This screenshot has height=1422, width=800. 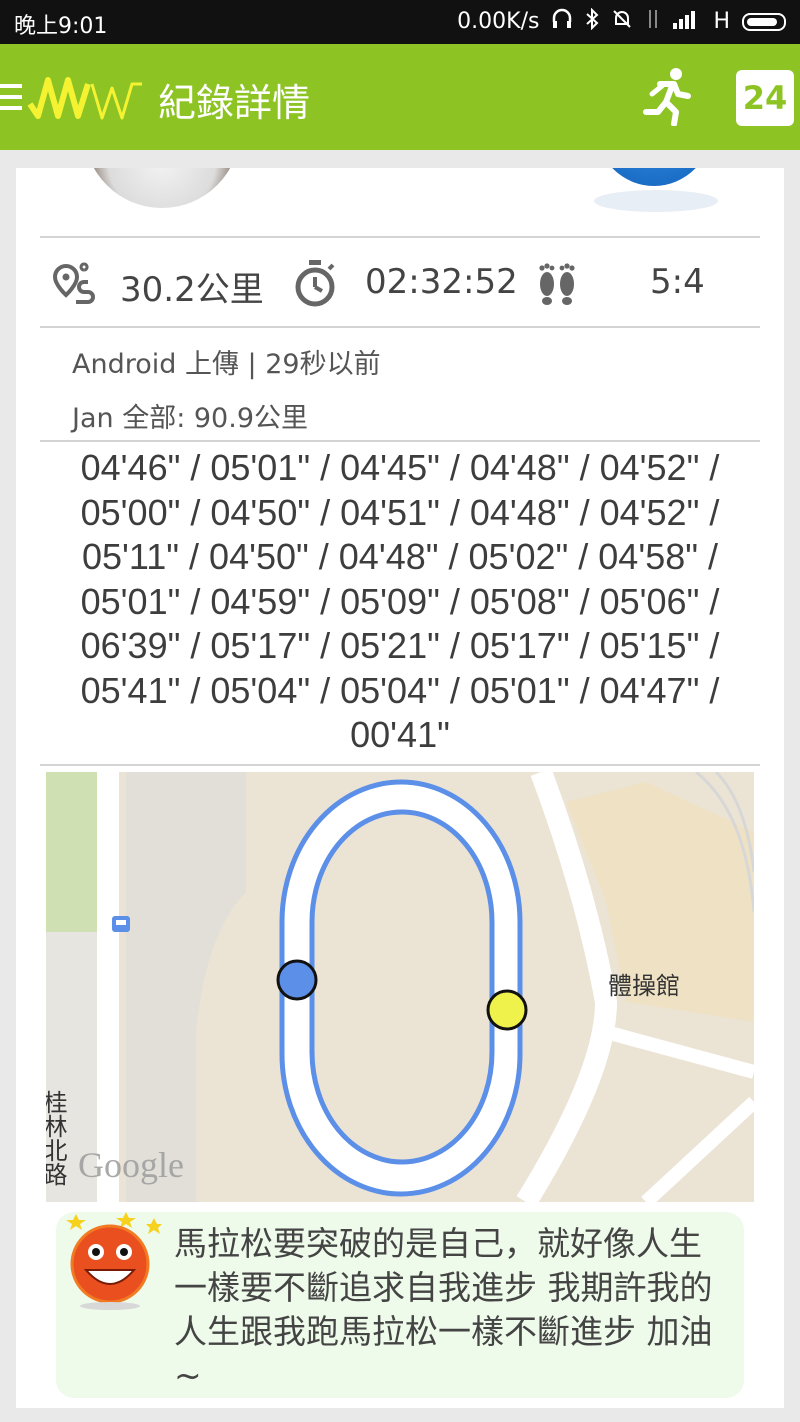 I want to click on distance-value: 30.2公里, so click(x=192, y=290).